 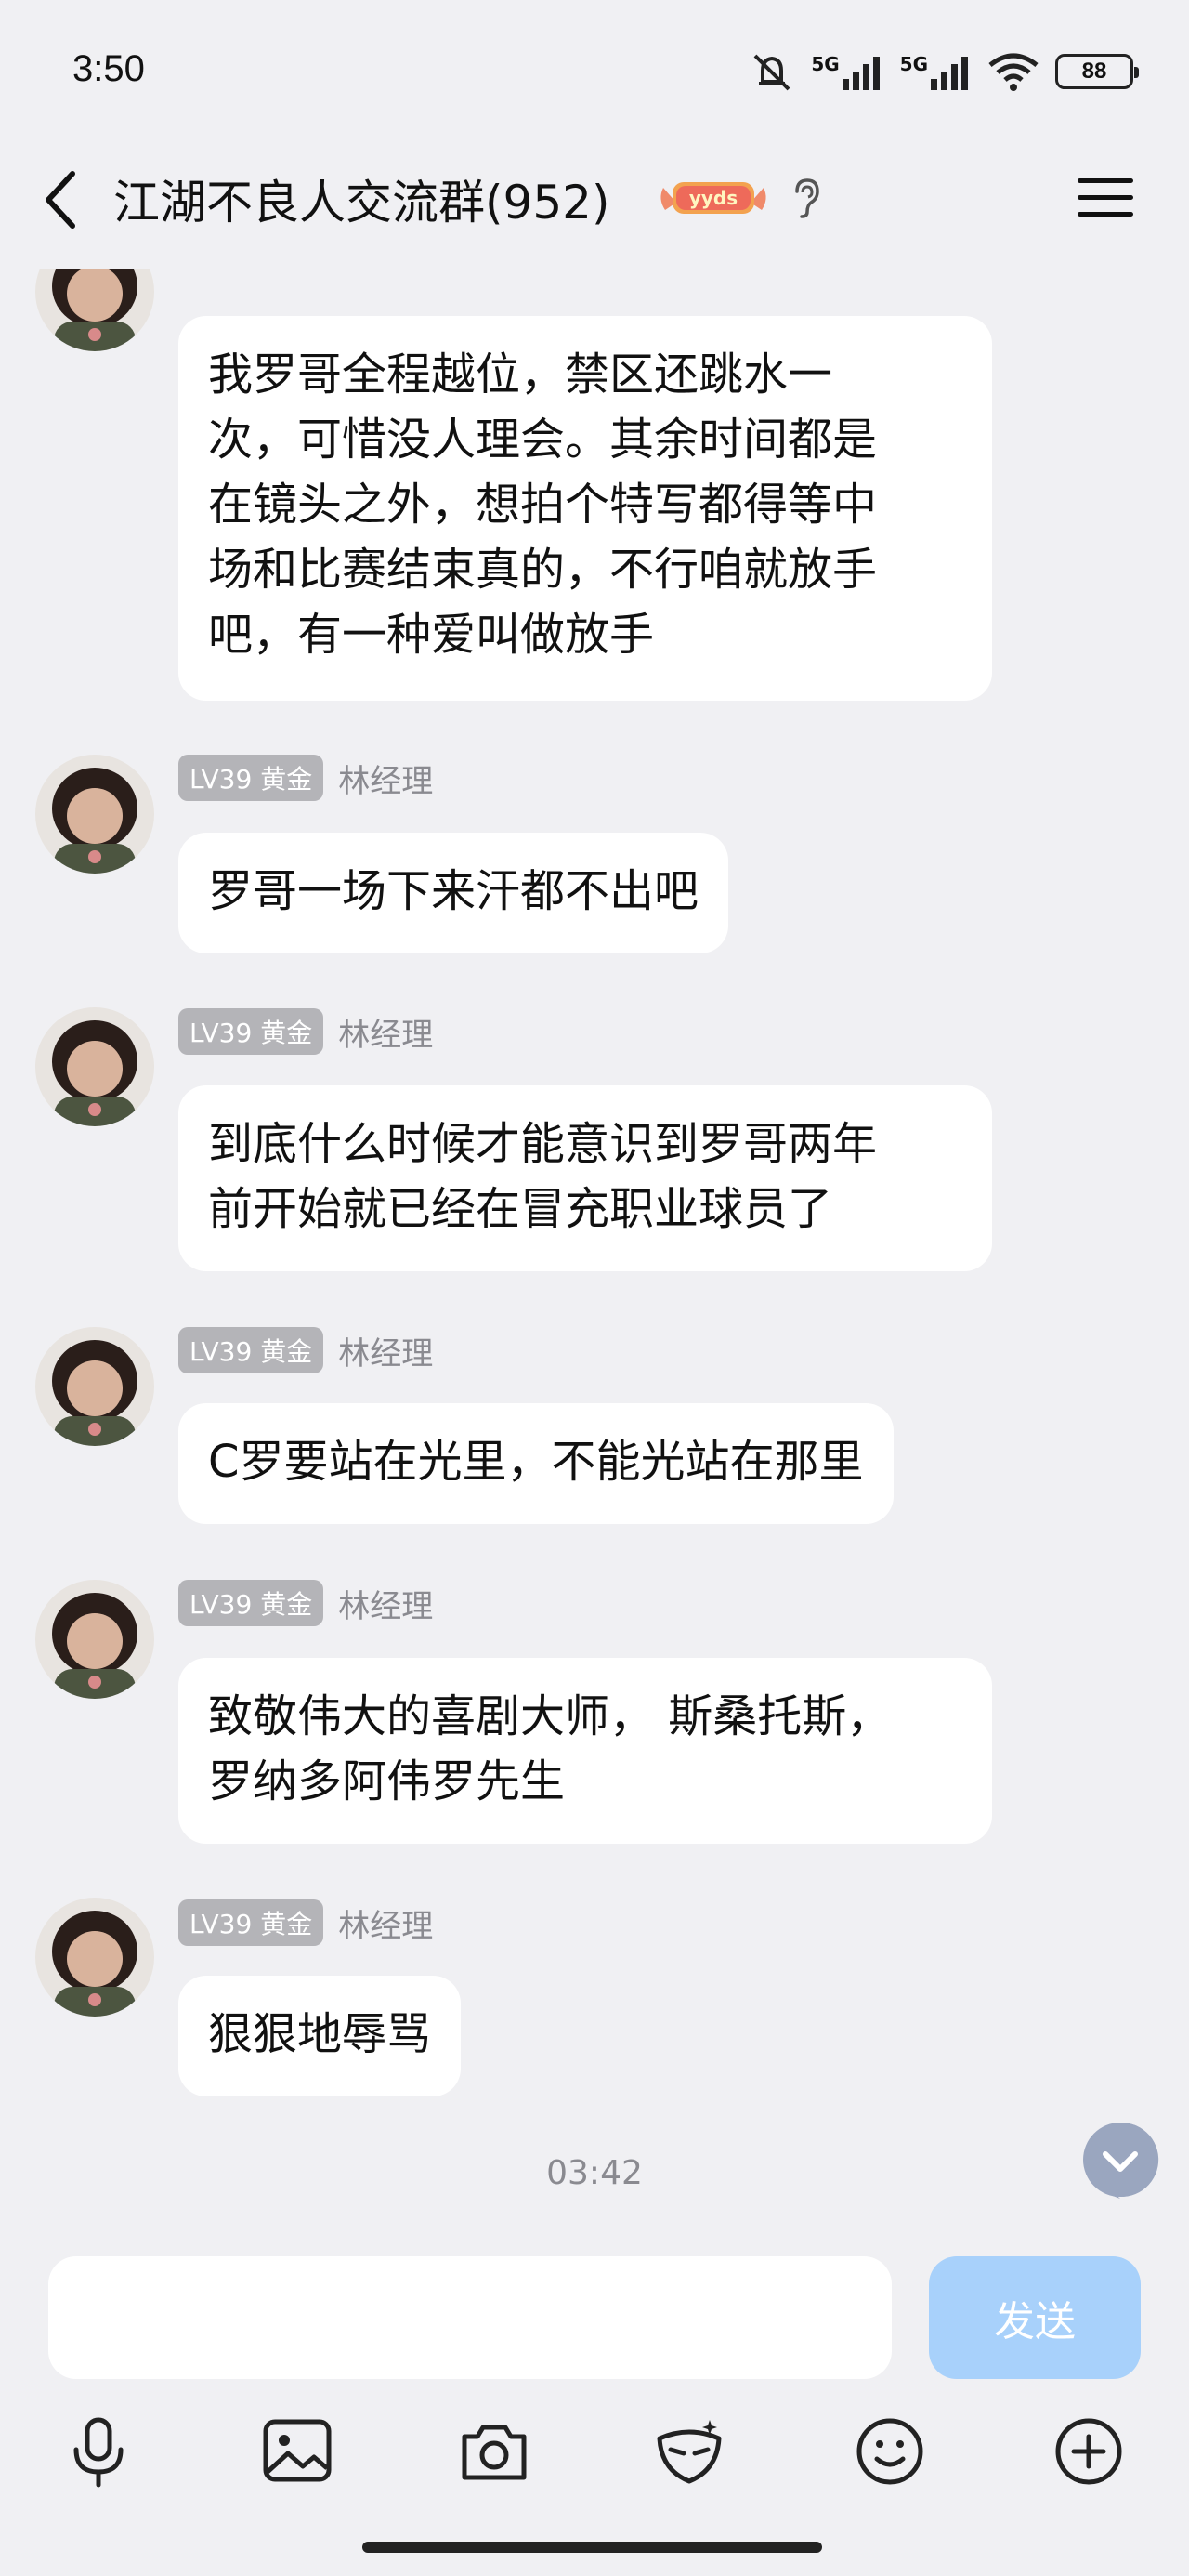 What do you see at coordinates (1089, 2451) in the screenshot?
I see `plus-icon` at bounding box center [1089, 2451].